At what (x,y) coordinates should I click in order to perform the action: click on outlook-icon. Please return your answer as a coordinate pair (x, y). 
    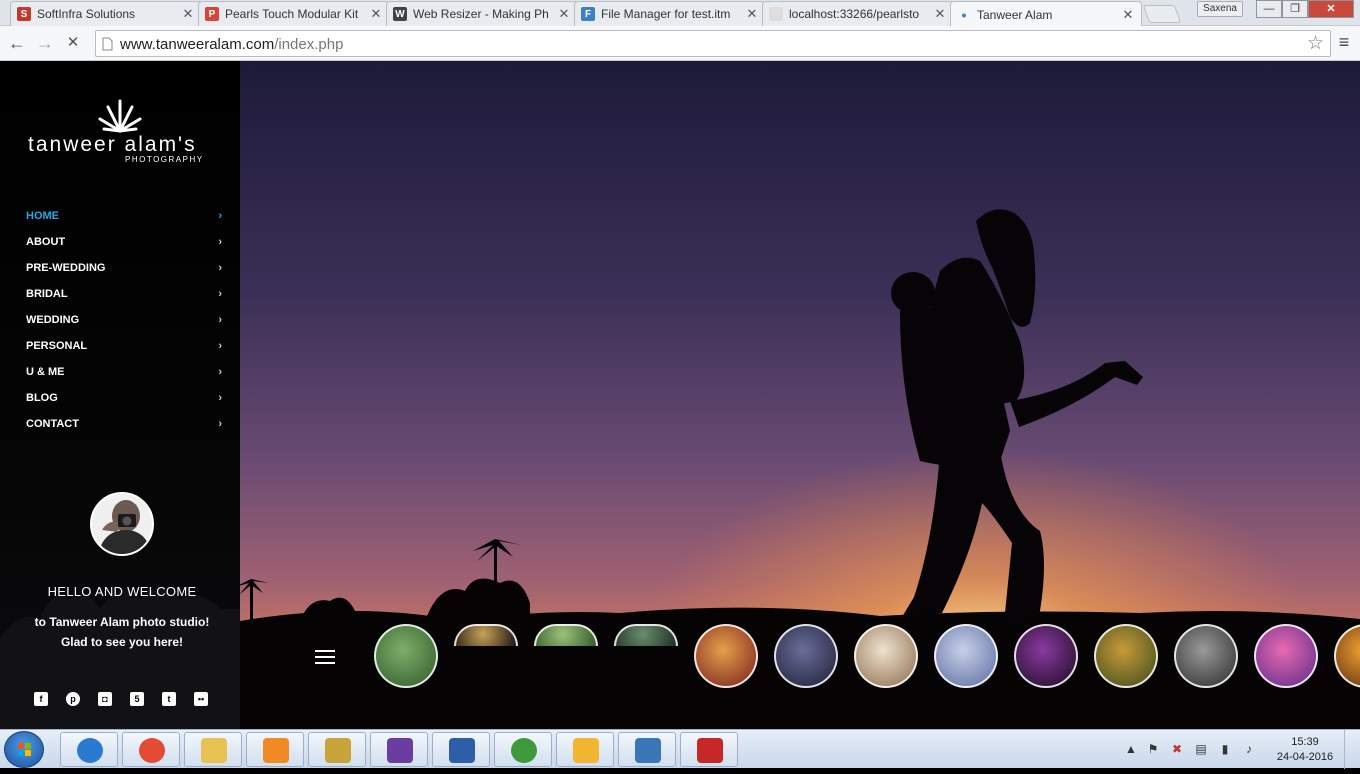
    Looking at the image, I should click on (586, 750).